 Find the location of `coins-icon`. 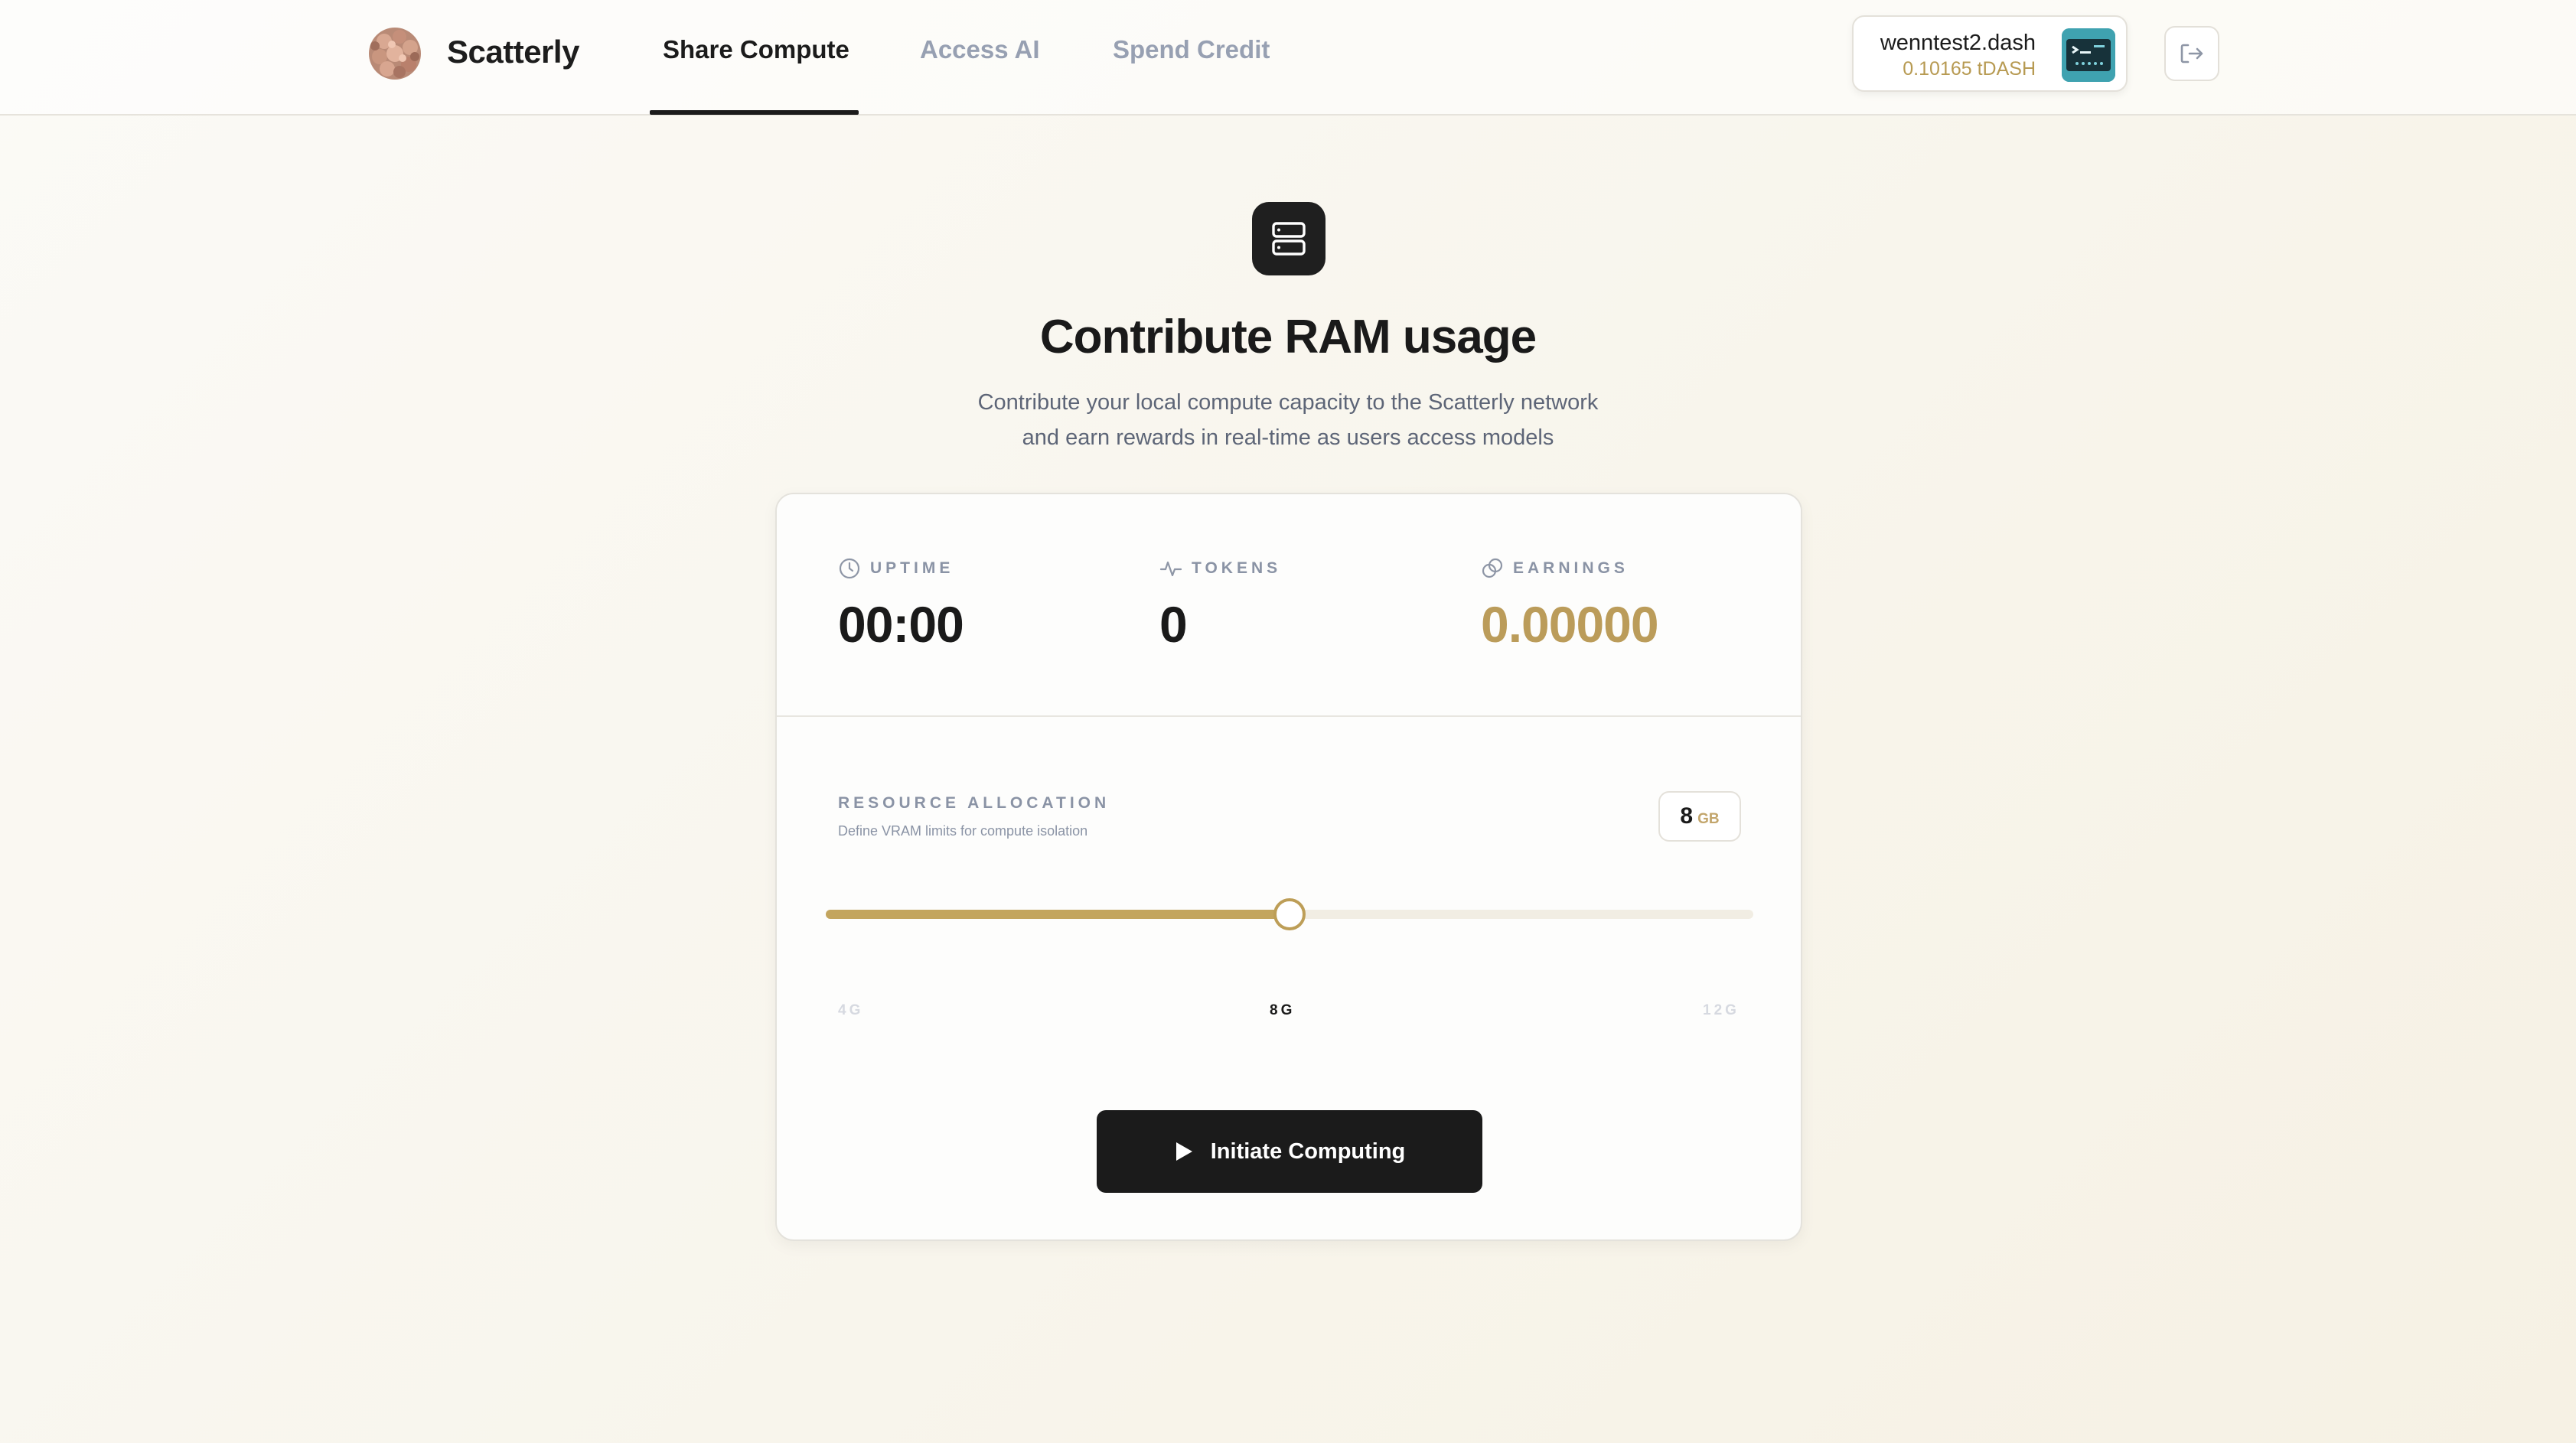

coins-icon is located at coordinates (1492, 568).